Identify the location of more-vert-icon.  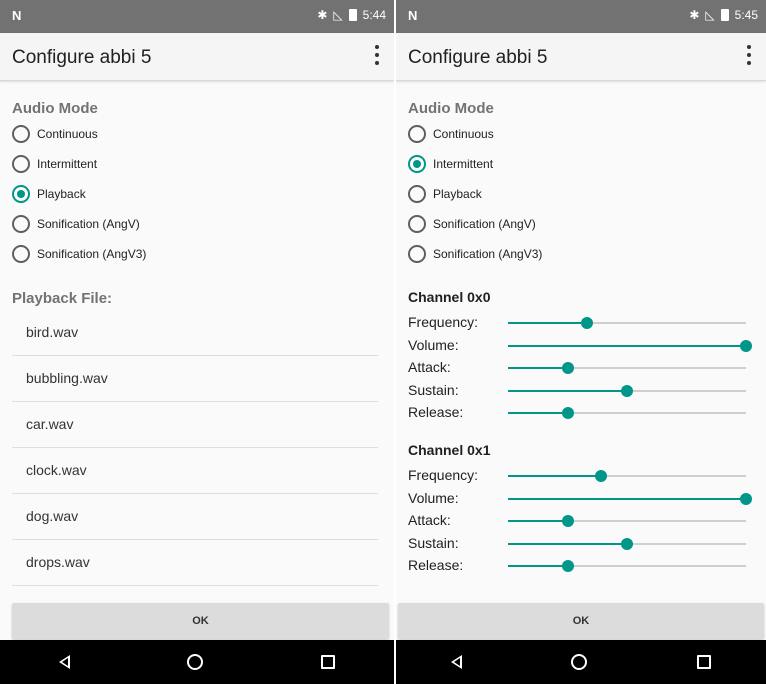
(749, 55).